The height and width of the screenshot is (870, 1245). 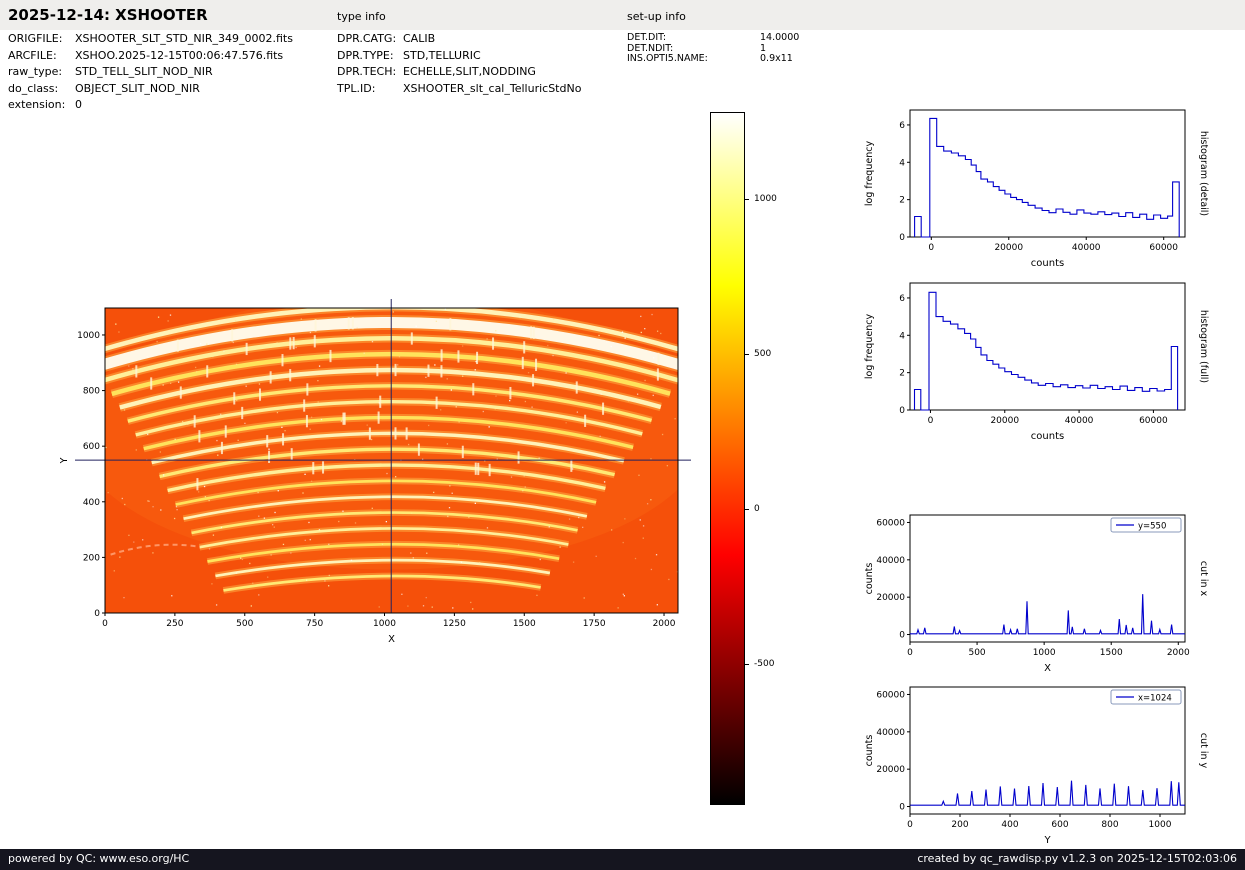 I want to click on svg-text: 200, so click(x=91, y=558).